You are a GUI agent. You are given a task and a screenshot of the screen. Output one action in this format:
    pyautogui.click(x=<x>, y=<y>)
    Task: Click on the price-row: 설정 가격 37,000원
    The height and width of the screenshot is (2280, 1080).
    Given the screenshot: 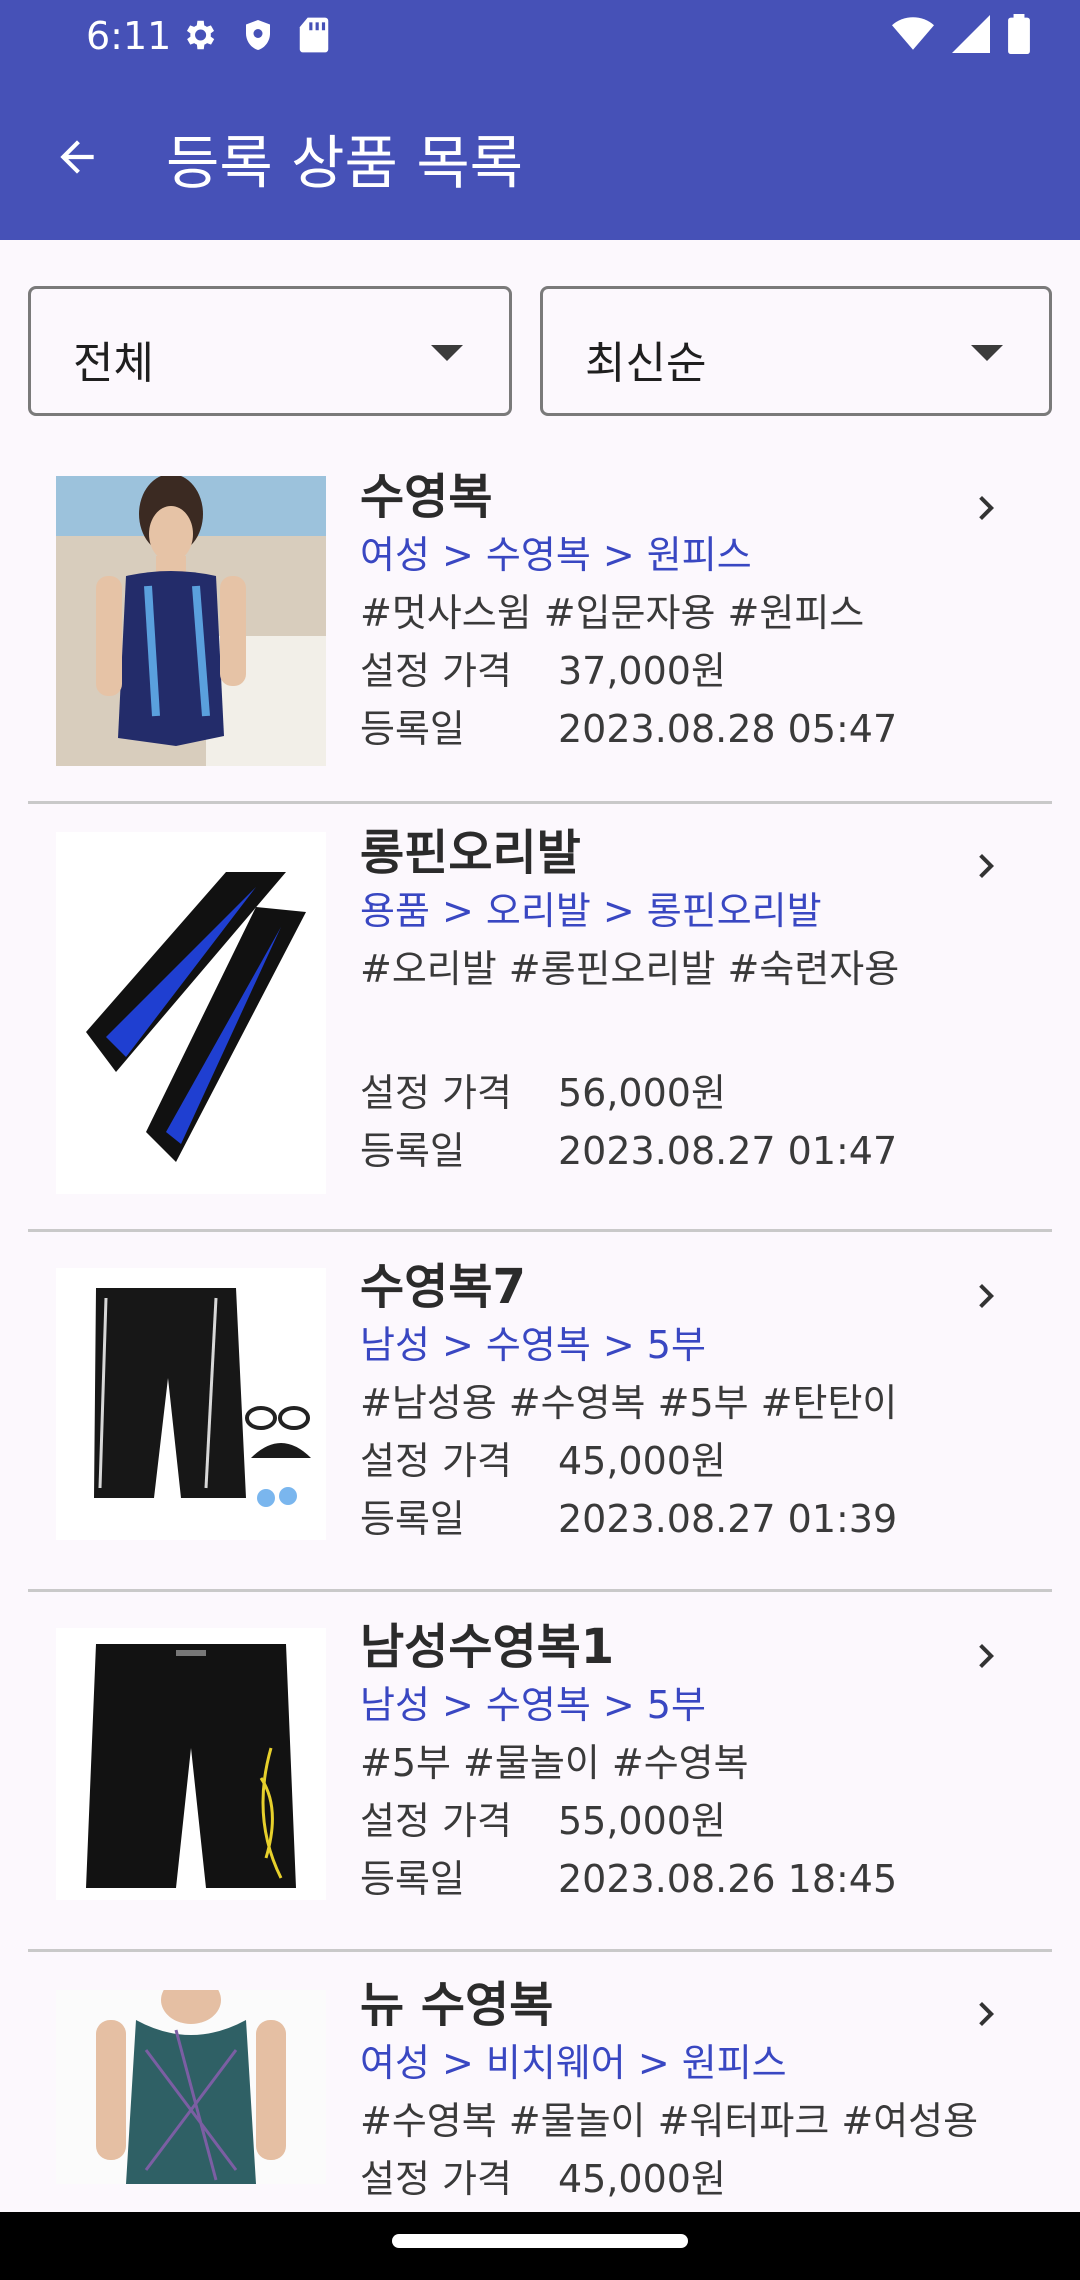 What is the action you would take?
    pyautogui.click(x=706, y=671)
    